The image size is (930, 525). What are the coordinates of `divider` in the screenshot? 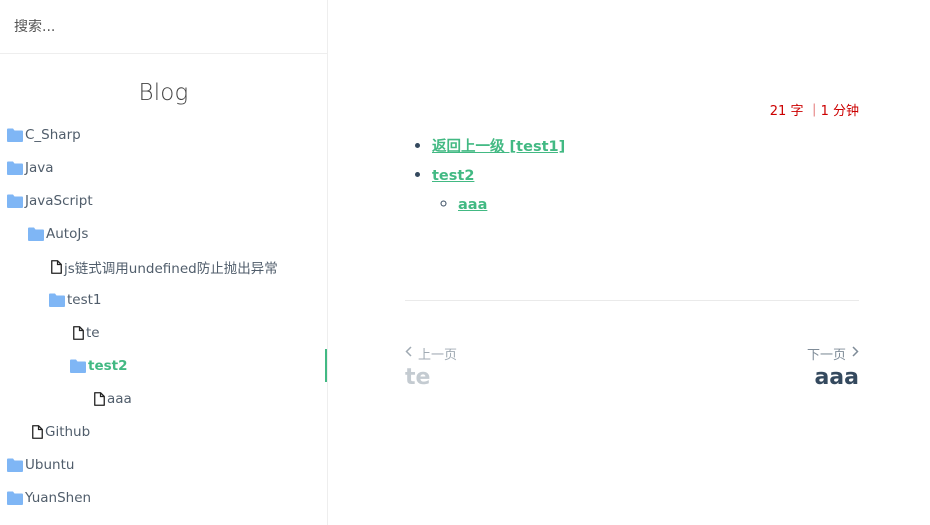 It's located at (632, 300).